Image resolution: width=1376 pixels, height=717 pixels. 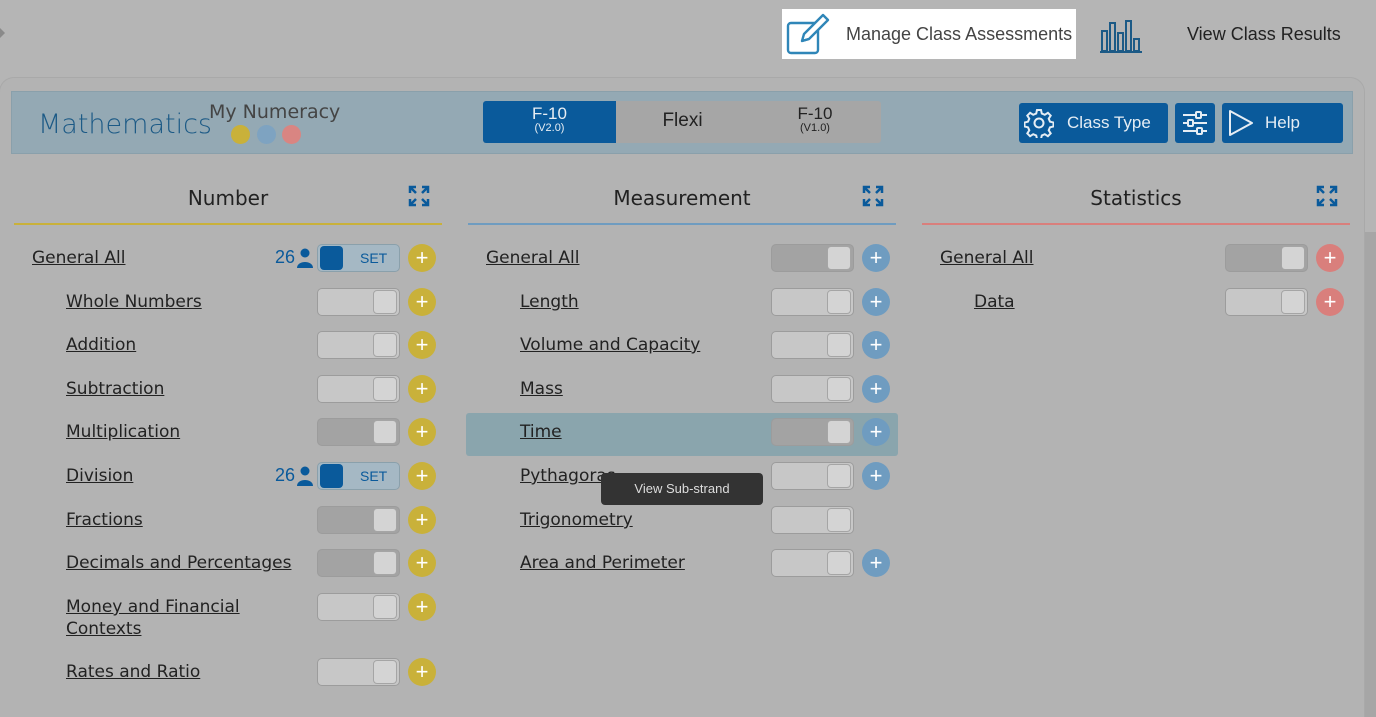 I want to click on substrand-link: Addition, so click(x=101, y=345).